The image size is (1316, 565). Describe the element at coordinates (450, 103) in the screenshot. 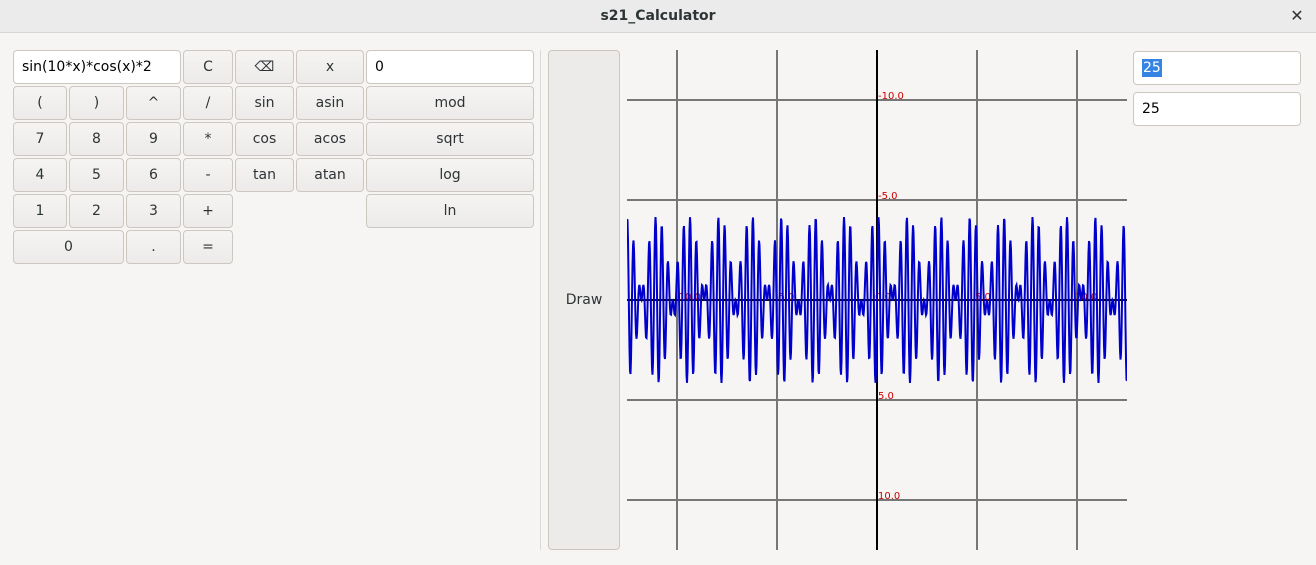

I see `mod-button: mod` at that location.